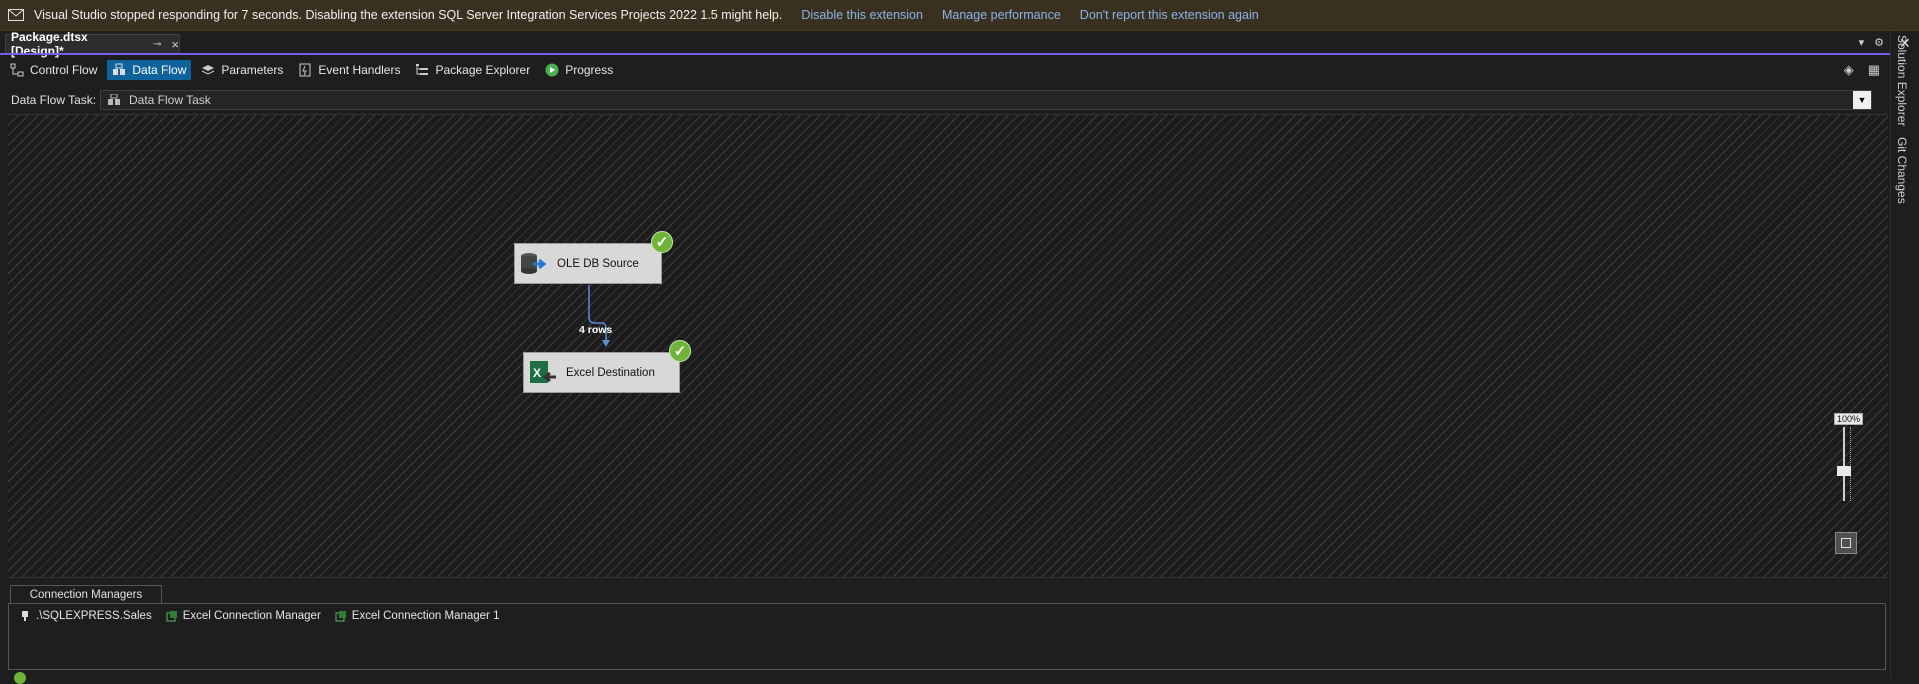 This screenshot has height=684, width=1919. I want to click on ole-db-source-node: OLE DB Source, so click(588, 263).